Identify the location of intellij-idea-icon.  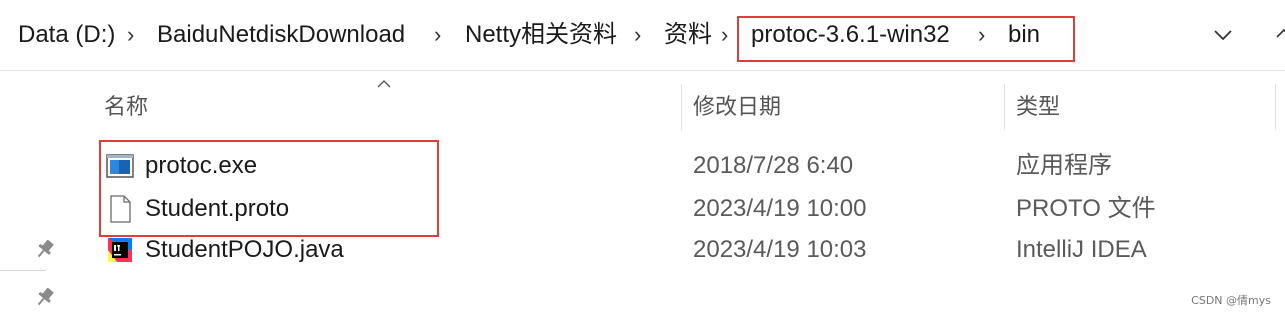
(120, 250).